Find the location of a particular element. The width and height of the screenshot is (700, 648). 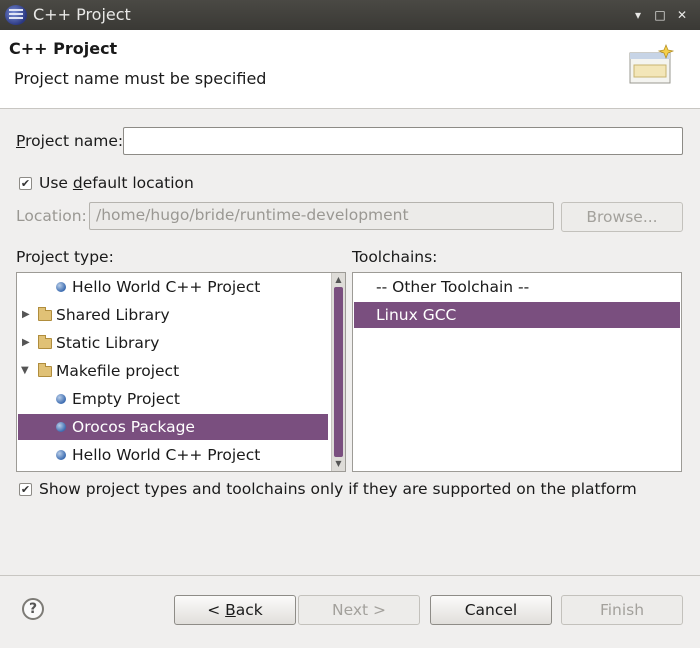

open-folder-icon is located at coordinates (45, 370).